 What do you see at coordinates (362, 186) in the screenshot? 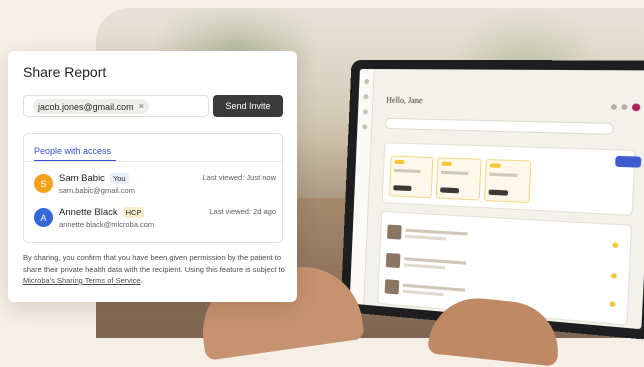
I see `app-side-rail` at bounding box center [362, 186].